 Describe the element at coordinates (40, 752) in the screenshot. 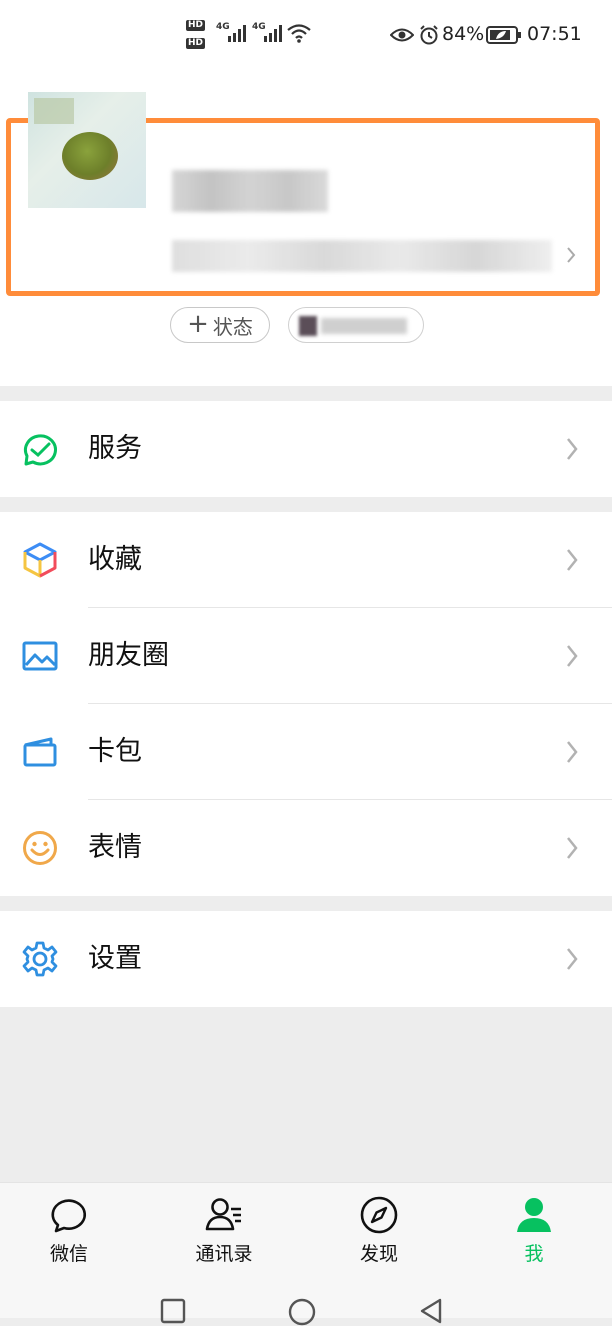

I see `card-wallet-icon` at that location.